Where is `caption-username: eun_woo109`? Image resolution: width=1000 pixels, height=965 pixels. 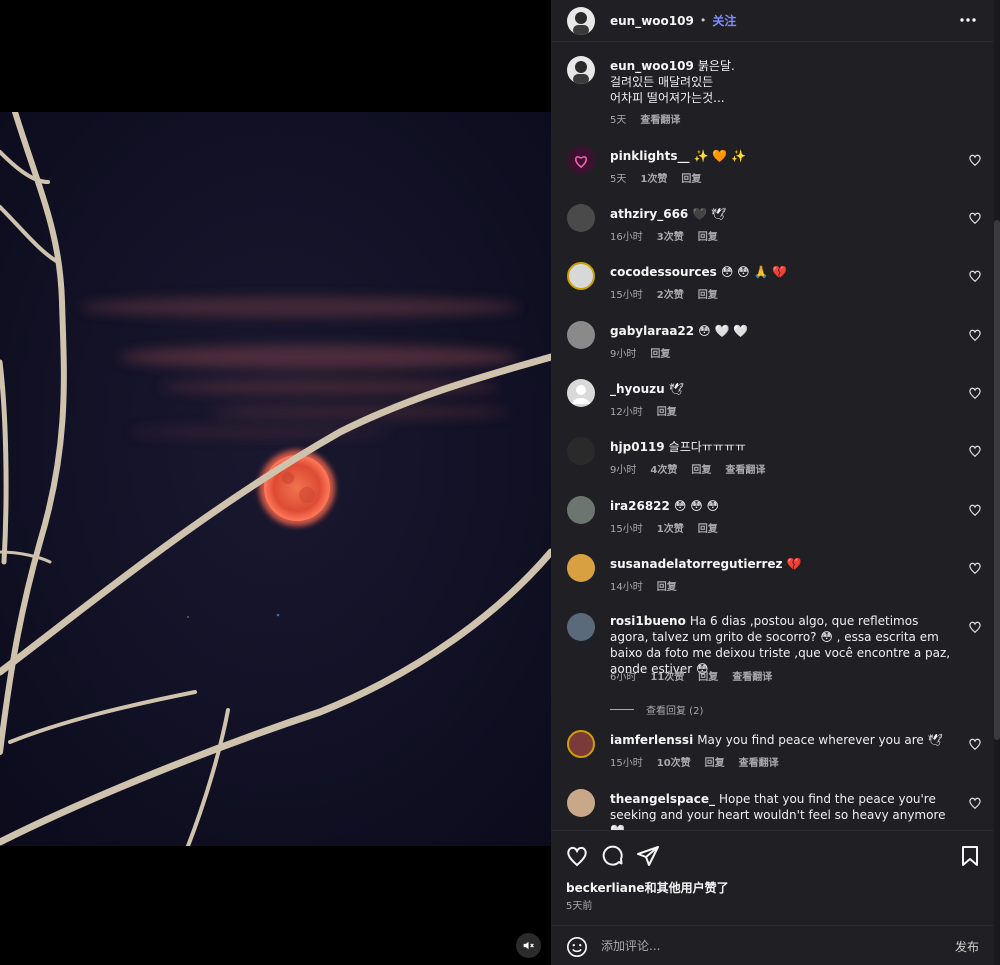 caption-username: eun_woo109 is located at coordinates (652, 66).